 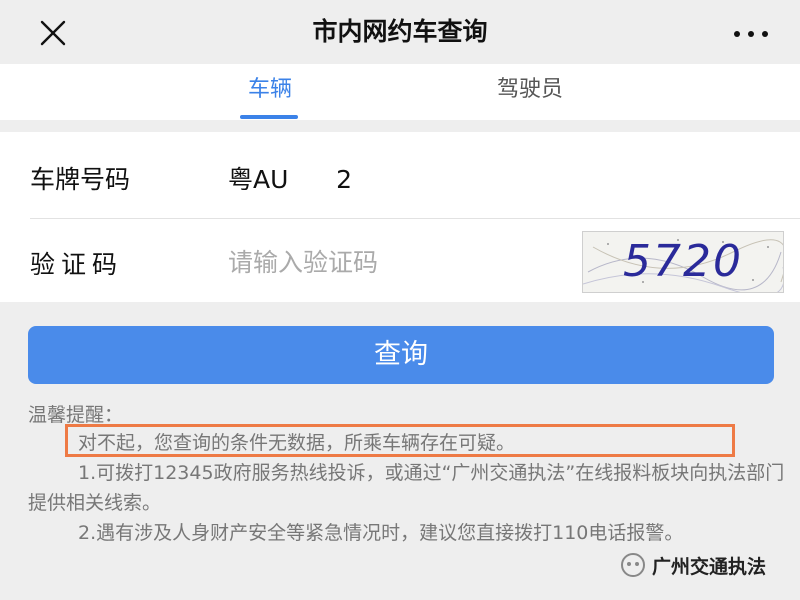 I want to click on tab-bar: 车辆 驾驶员, so click(x=400, y=92).